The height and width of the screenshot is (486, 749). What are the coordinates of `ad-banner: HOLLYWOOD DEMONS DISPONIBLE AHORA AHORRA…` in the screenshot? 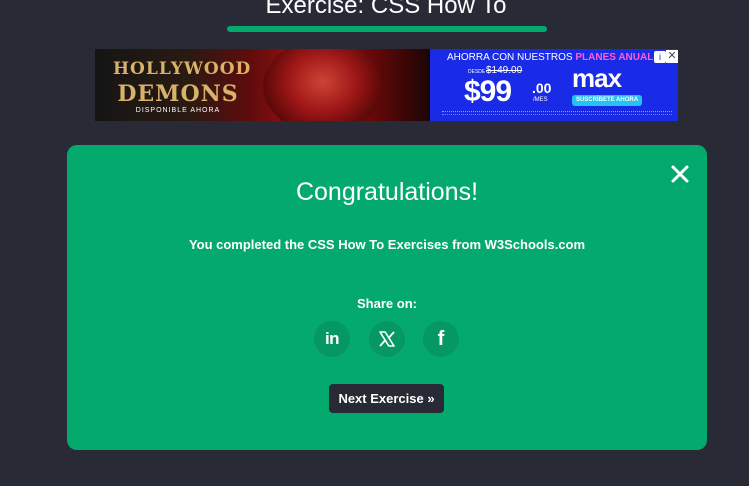 It's located at (386, 85).